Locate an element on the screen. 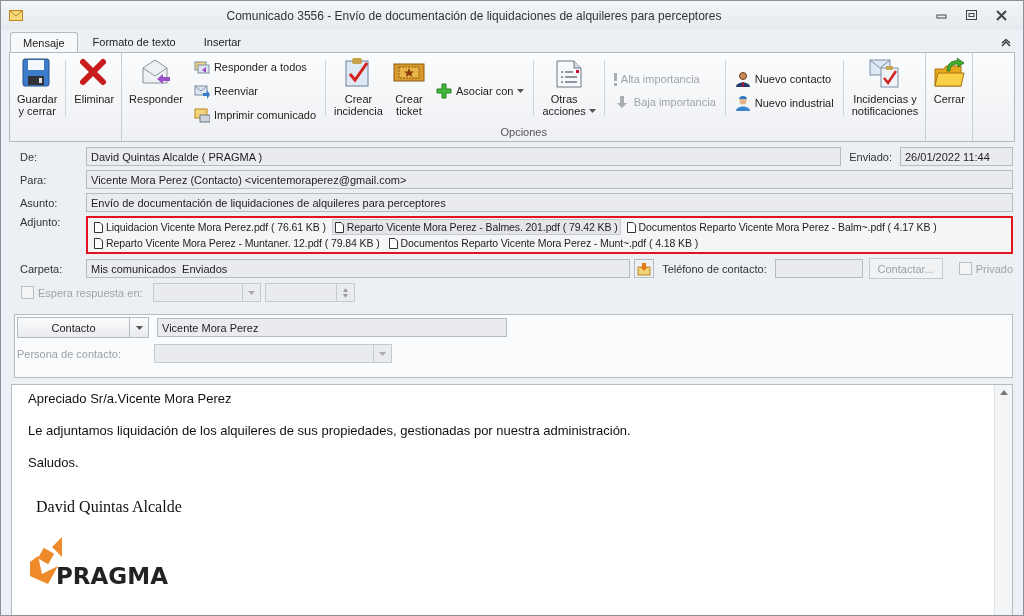 The width and height of the screenshot is (1024, 616). ribbon-button: Asociar con is located at coordinates (480, 91).